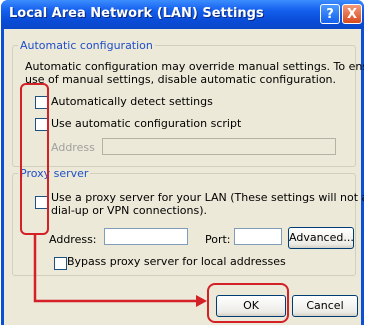 This screenshot has height=327, width=366. I want to click on arrow-head-icon, so click(201, 301).